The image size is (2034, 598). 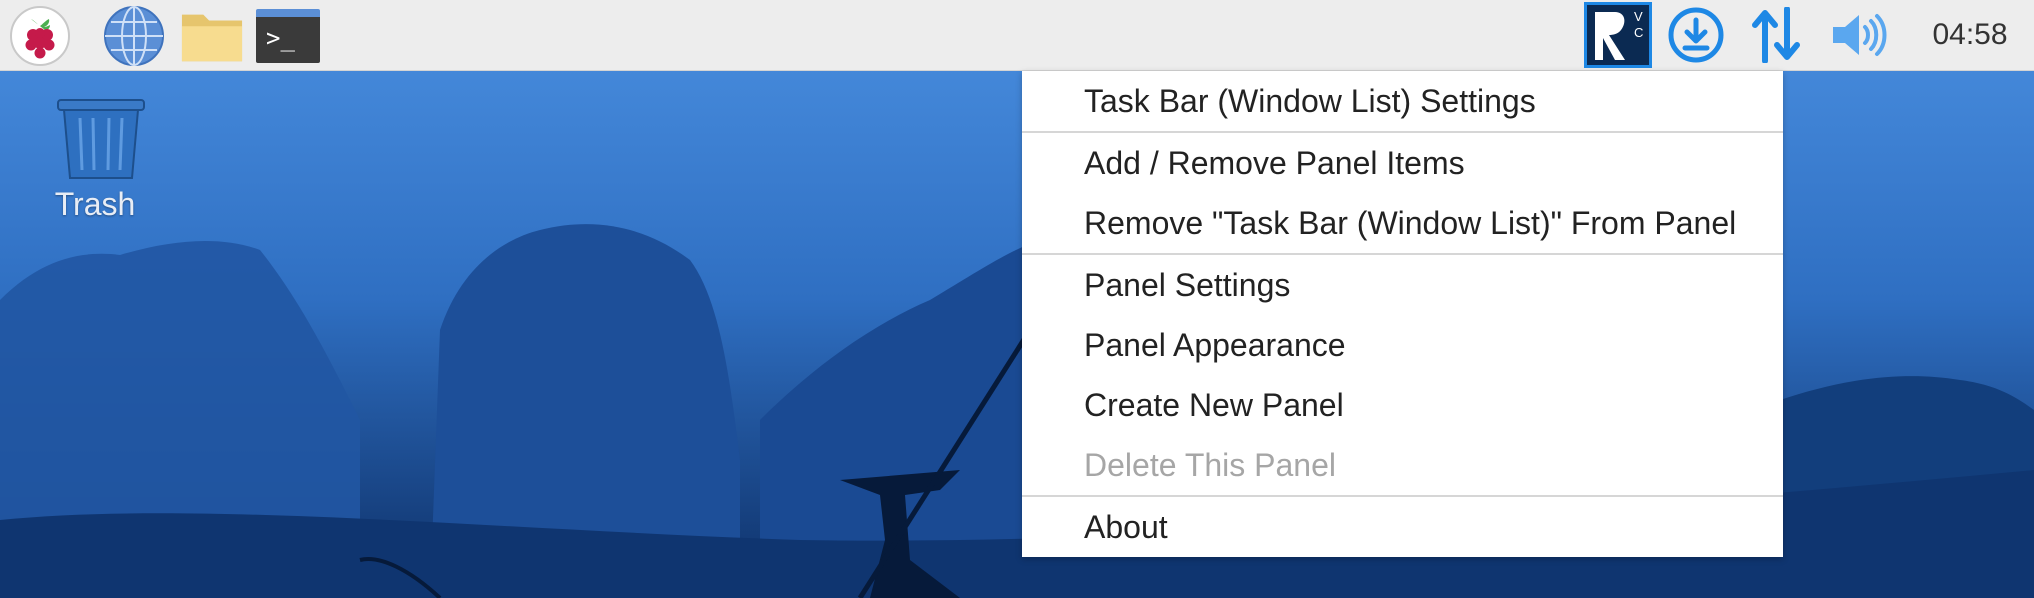 I want to click on menu-item-panel-appearance: Panel Appearance, so click(x=1402, y=345).